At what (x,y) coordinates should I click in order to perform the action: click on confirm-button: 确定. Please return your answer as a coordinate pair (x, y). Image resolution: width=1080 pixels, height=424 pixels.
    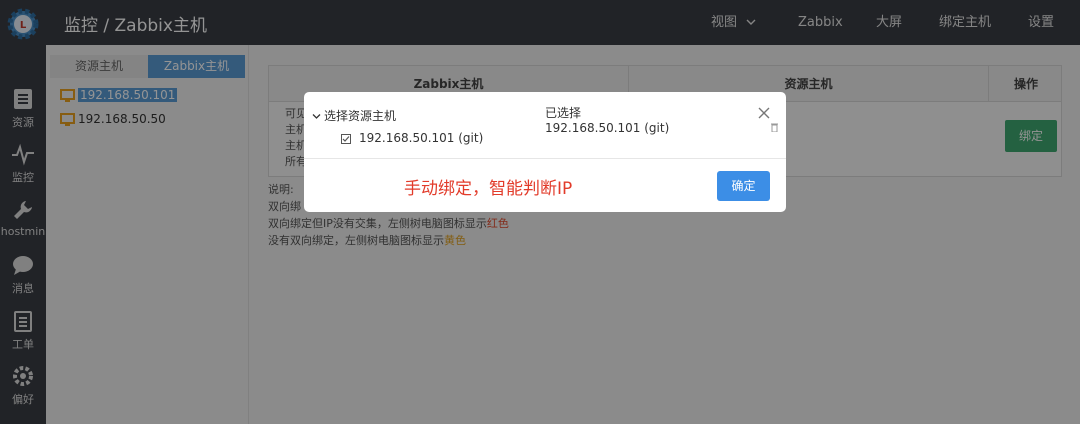
    Looking at the image, I should click on (743, 186).